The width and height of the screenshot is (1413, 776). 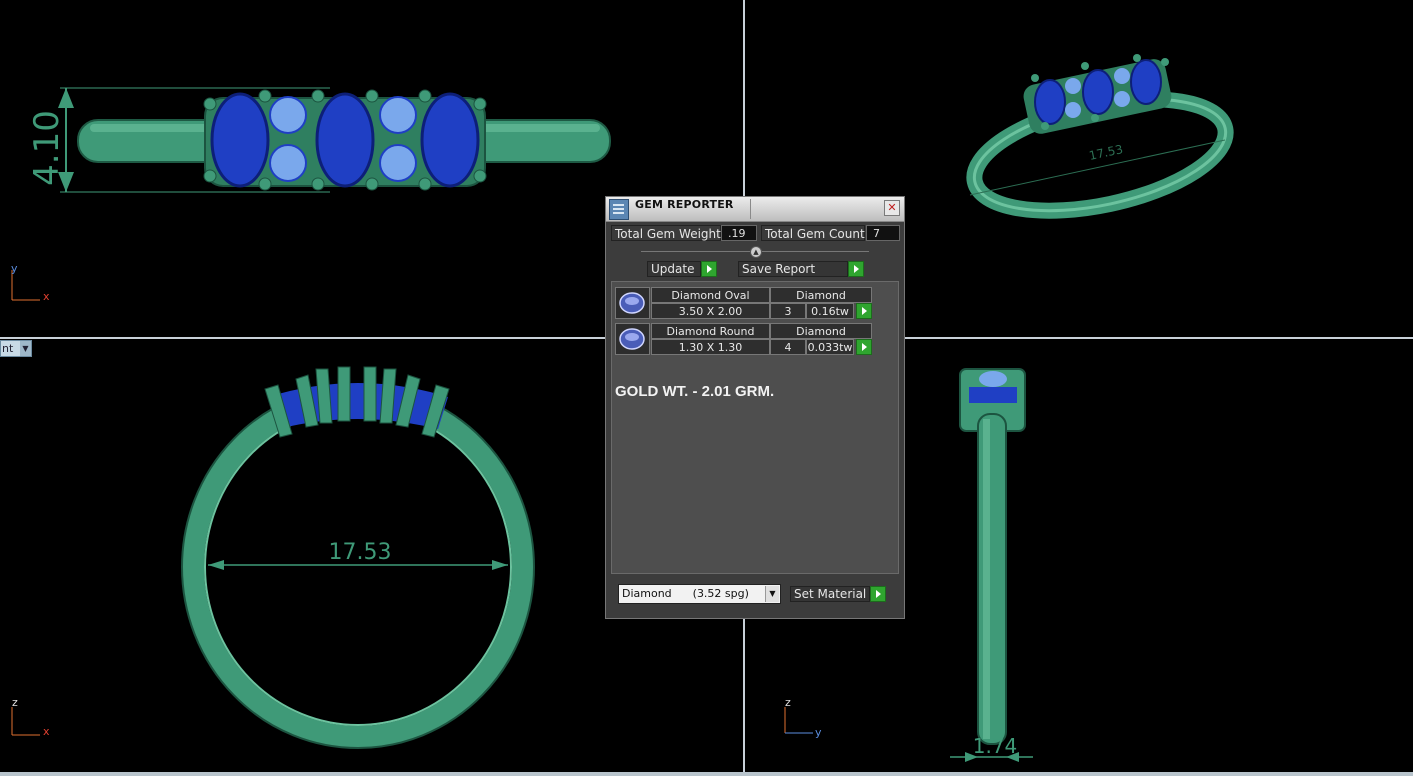 What do you see at coordinates (755, 209) in the screenshot?
I see `dialog-titlebar: GEM REPORTER ✕` at bounding box center [755, 209].